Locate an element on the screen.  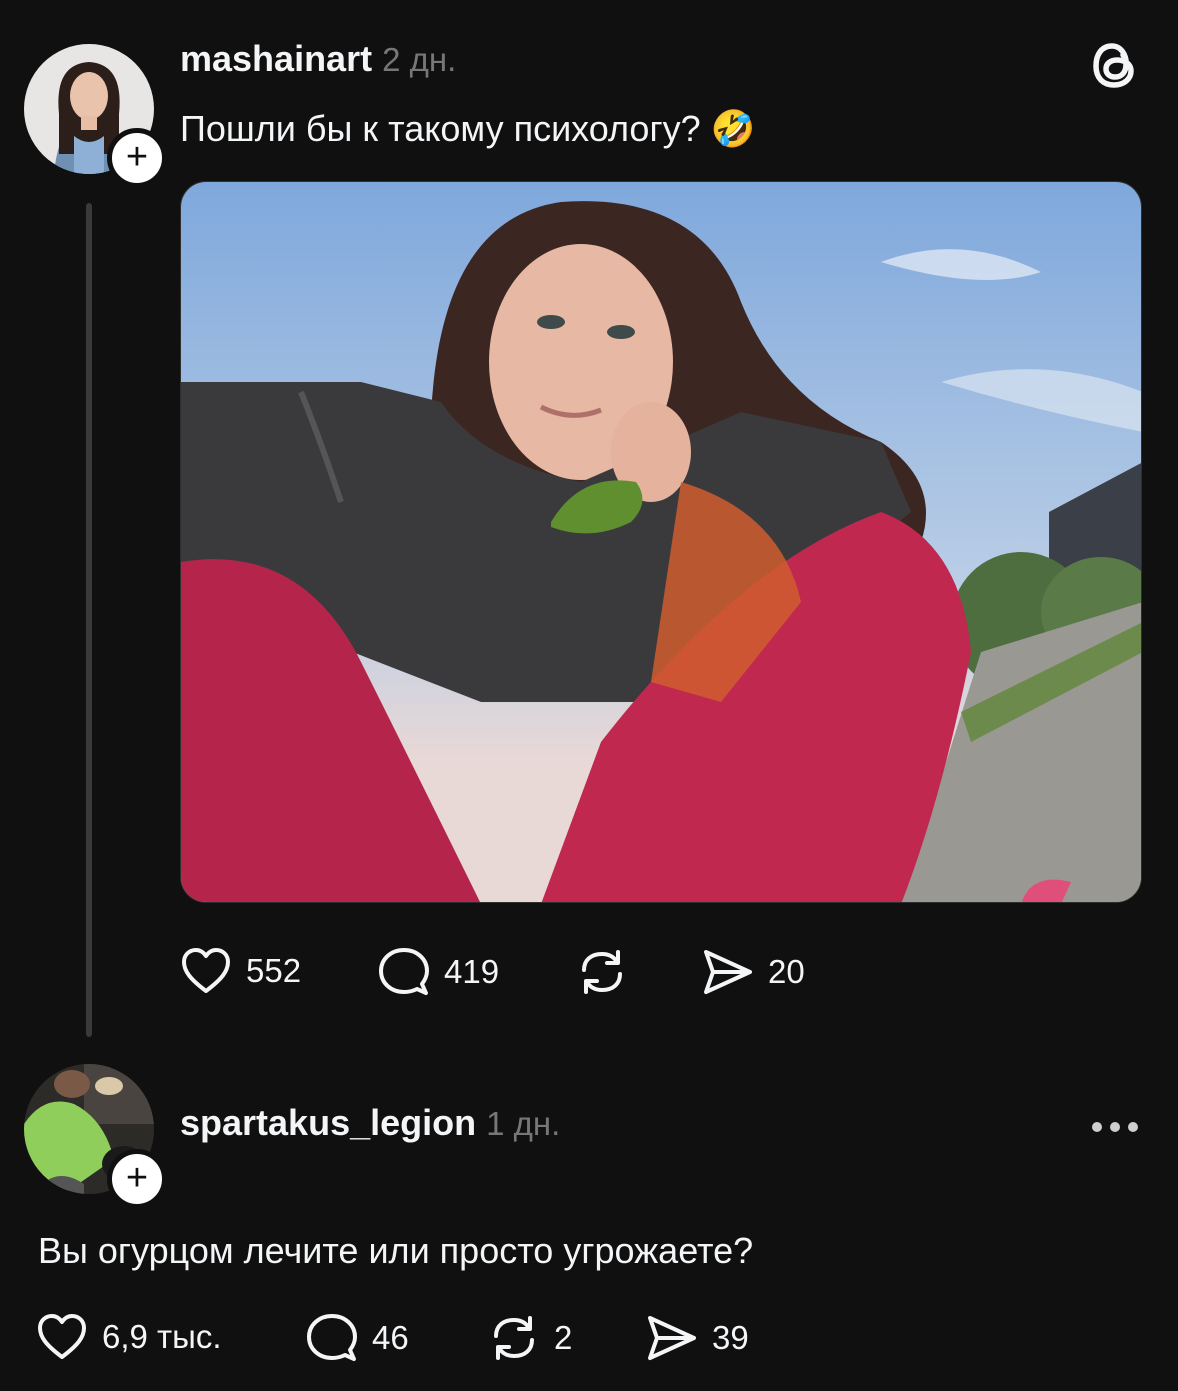
reply-reply-count: 46 is located at coordinates (390, 1337).